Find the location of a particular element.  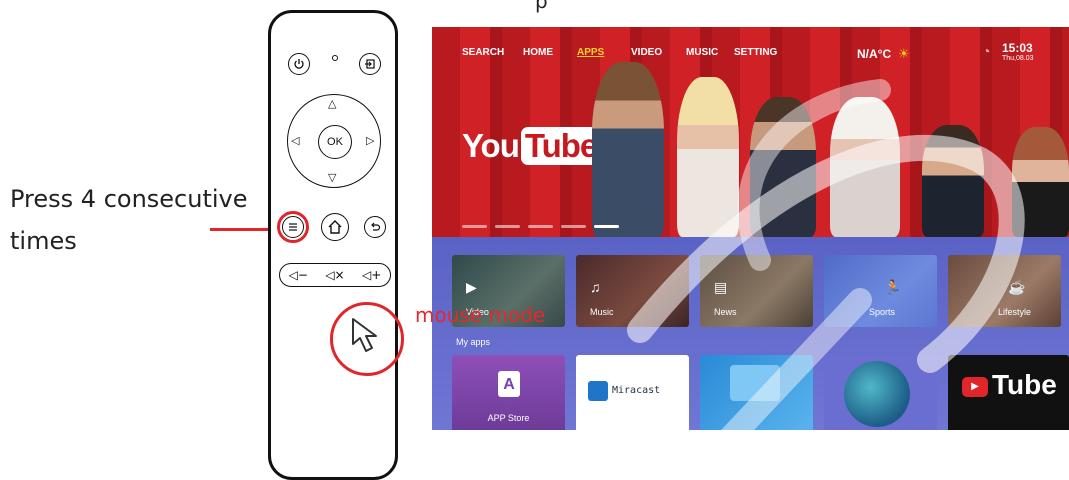

power-icon is located at coordinates (299, 64).